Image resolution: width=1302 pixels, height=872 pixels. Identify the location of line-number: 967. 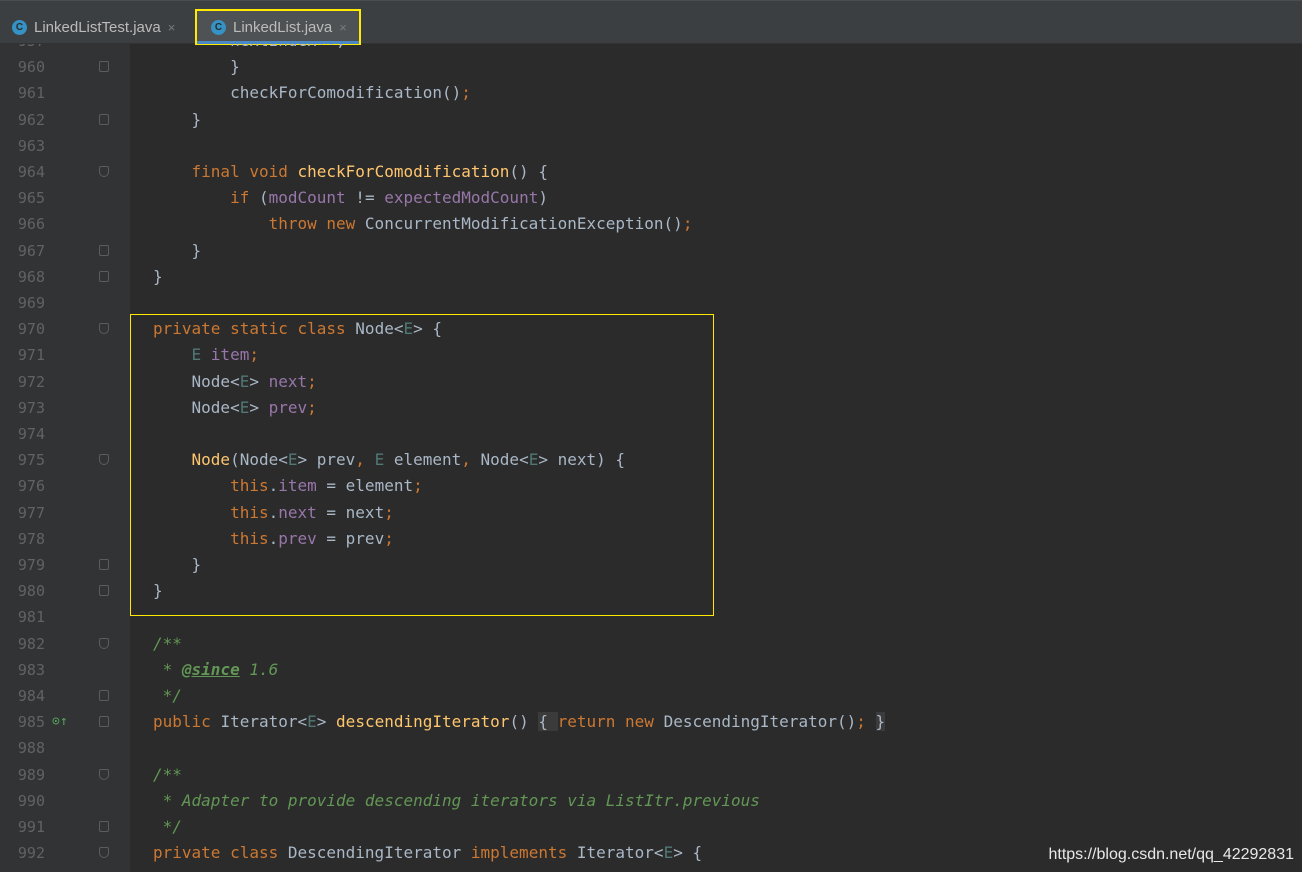
(22, 251).